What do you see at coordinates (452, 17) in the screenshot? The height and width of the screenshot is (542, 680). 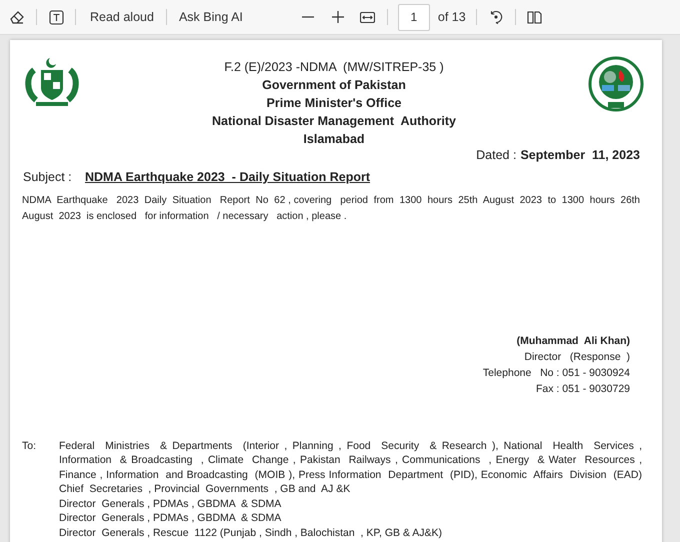 I see `page-count: of 13` at bounding box center [452, 17].